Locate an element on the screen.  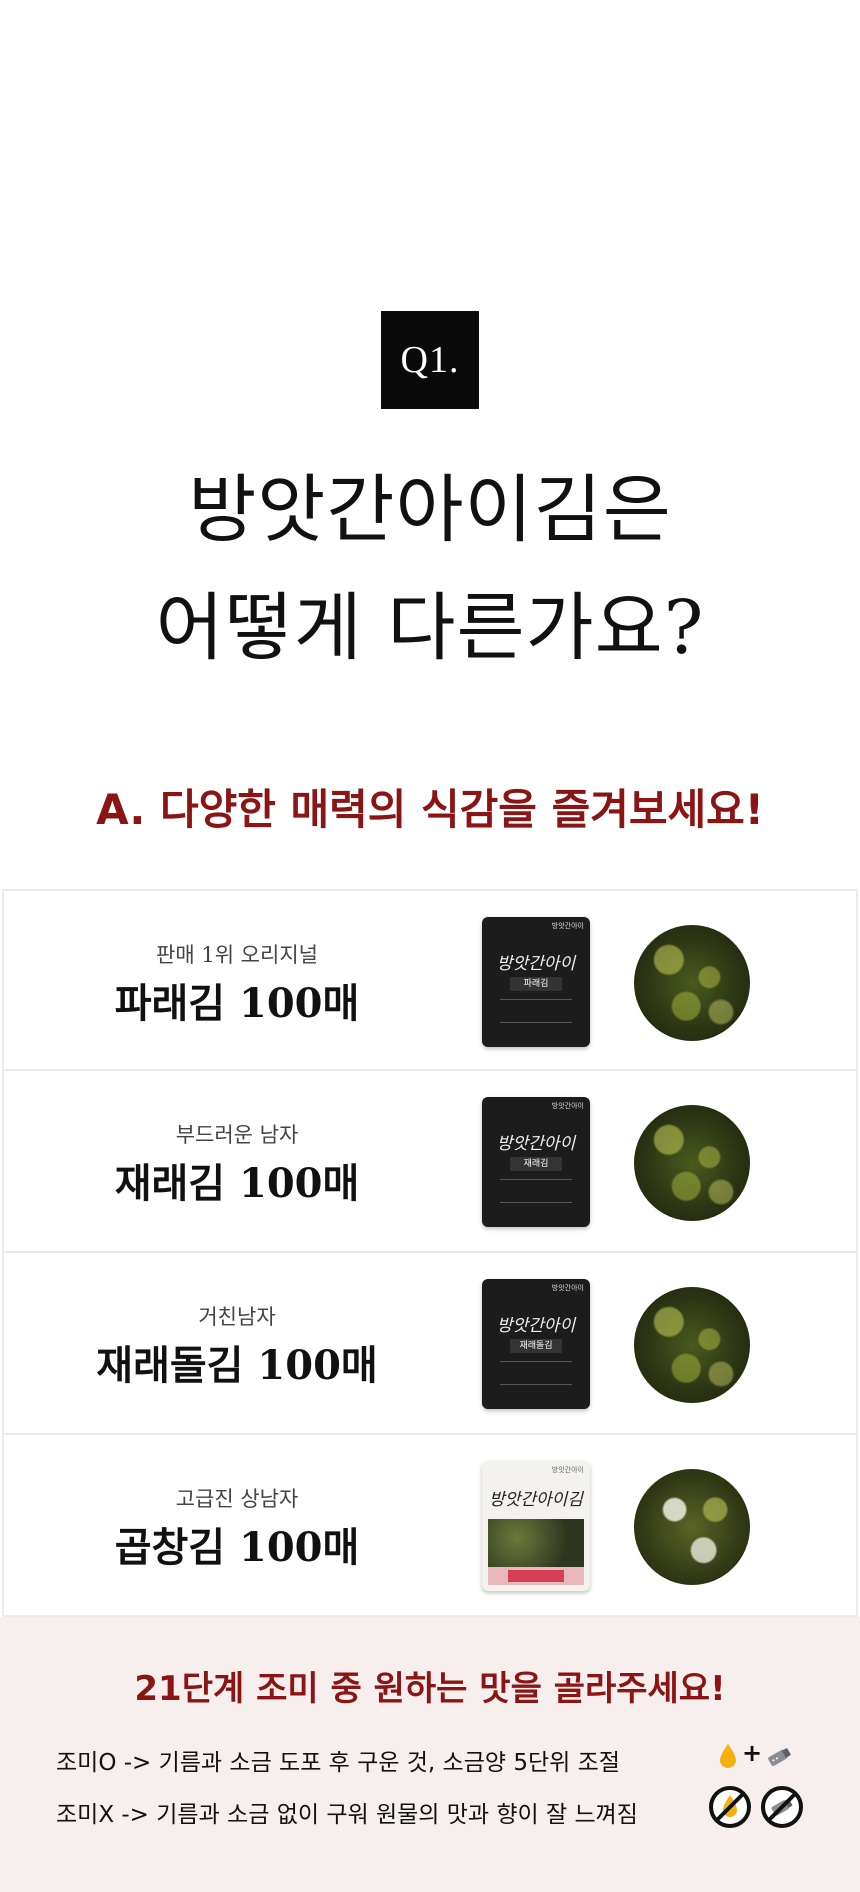
taste-seasoned-line: 조미O -> 기름과 소금 도포 후 구운 것, 소금양 5단위 조절 is located at coordinates (338, 1763).